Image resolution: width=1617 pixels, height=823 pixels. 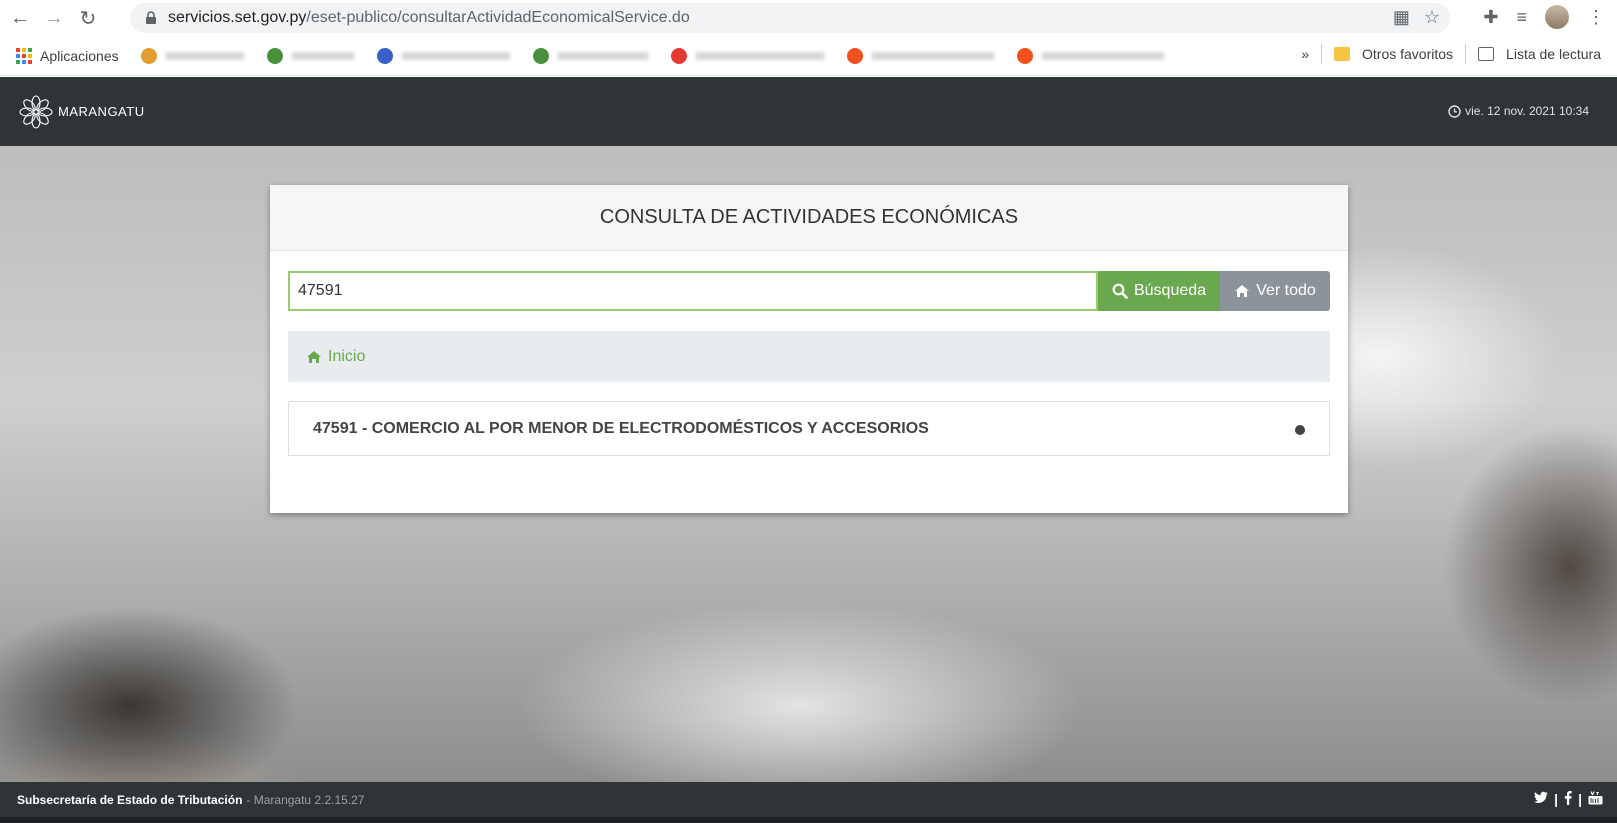 I want to click on breadcrumb-home-link: Inicio, so click(x=346, y=357).